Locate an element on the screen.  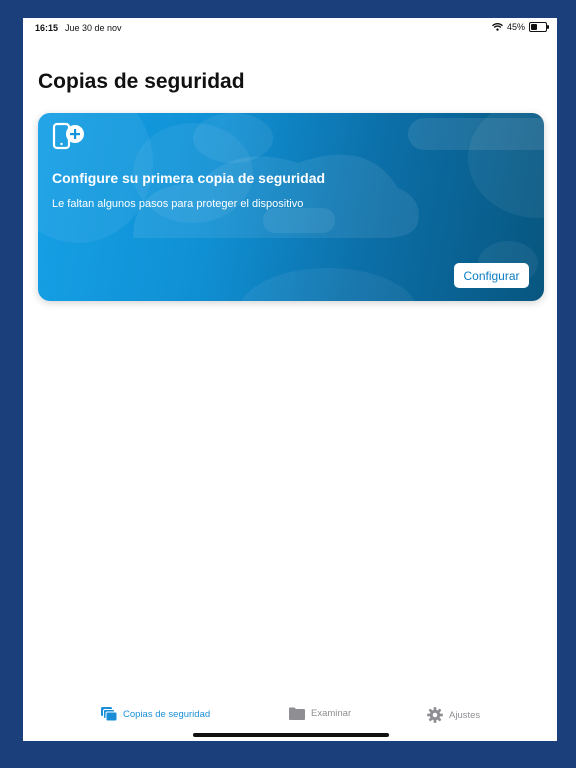
wifi-icon is located at coordinates (497, 27).